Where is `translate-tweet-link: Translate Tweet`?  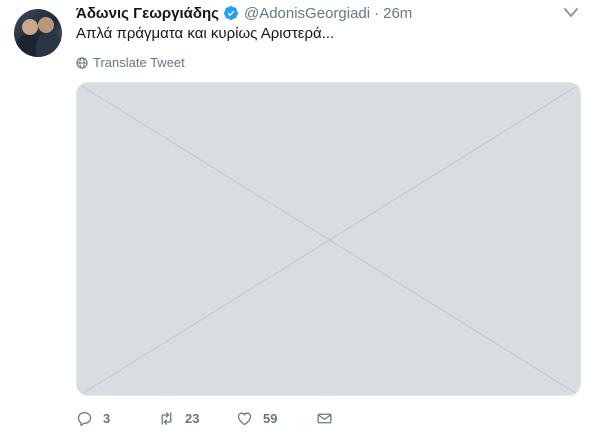
translate-tweet-link: Translate Tweet is located at coordinates (130, 62).